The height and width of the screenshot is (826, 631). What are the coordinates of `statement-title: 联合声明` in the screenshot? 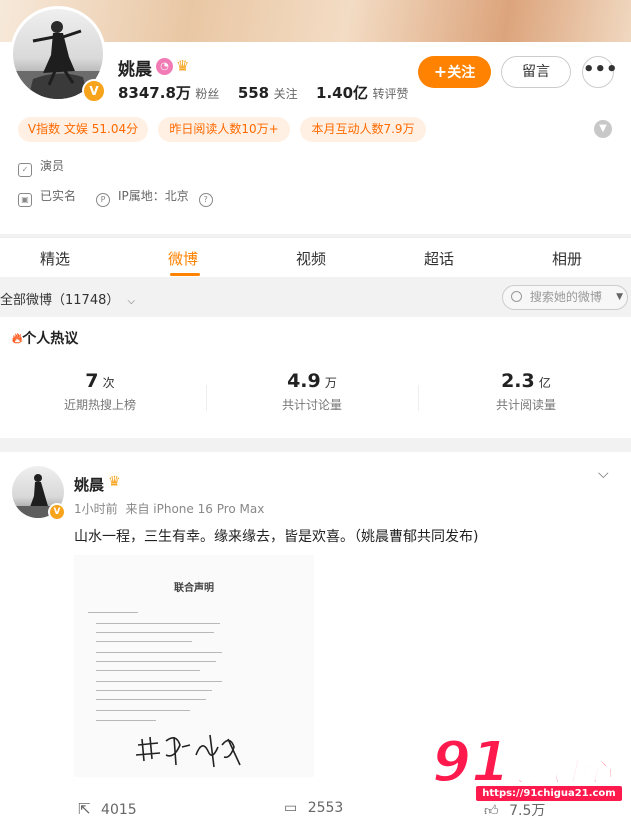 It's located at (194, 588).